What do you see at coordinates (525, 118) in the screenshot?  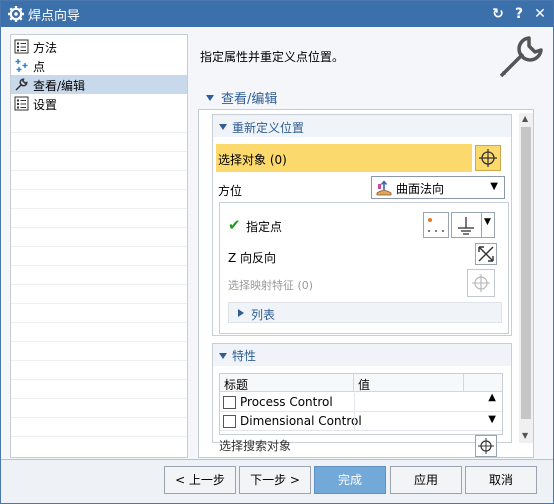 I see `scroll-up-icon: ▲` at bounding box center [525, 118].